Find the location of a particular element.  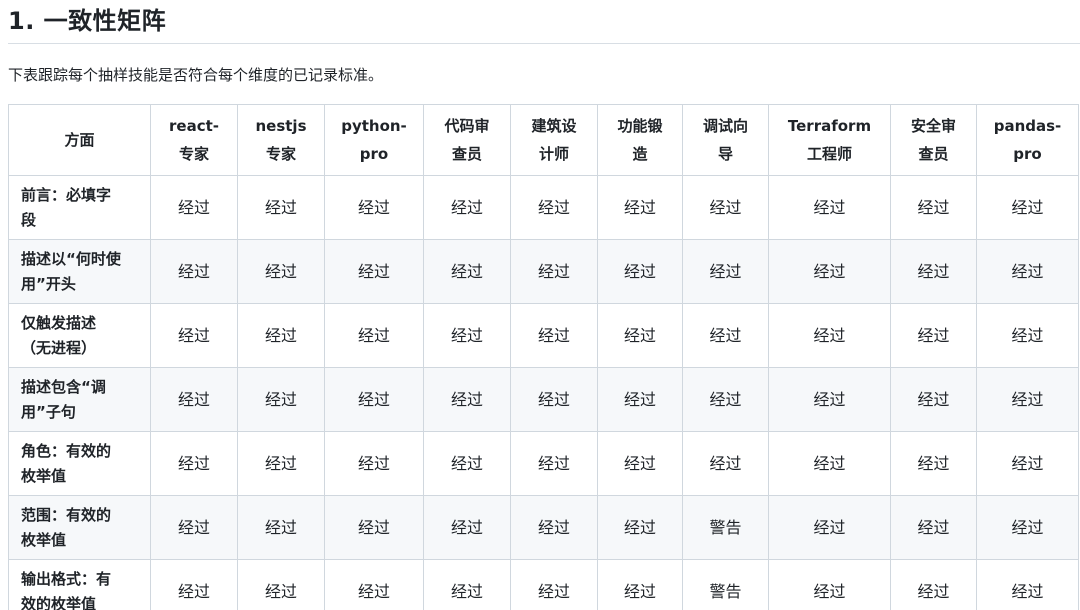

column-header-skill: Terraform 工程师 is located at coordinates (829, 140).